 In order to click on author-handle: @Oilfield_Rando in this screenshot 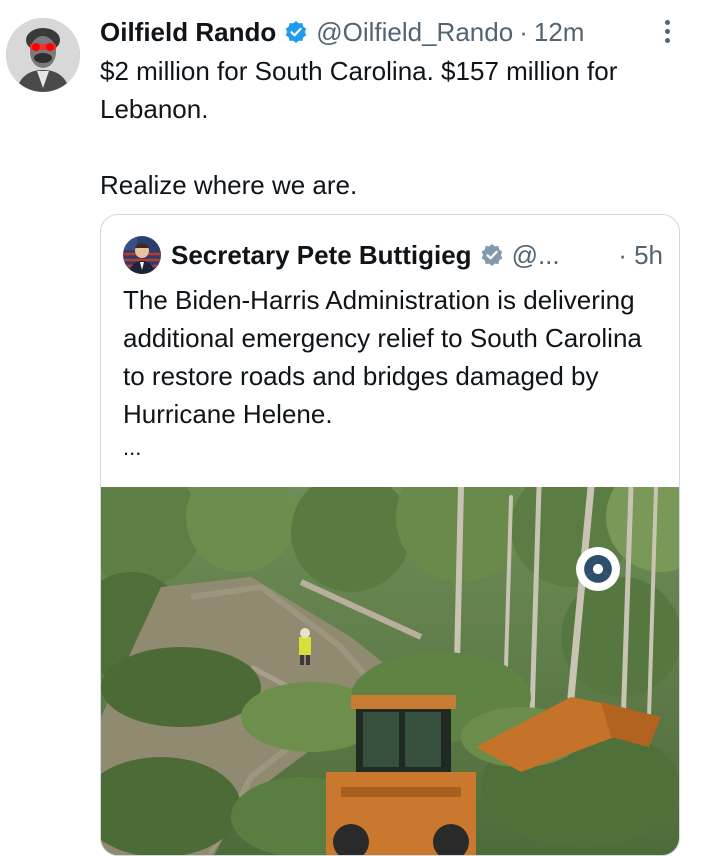, I will do `click(414, 32)`.